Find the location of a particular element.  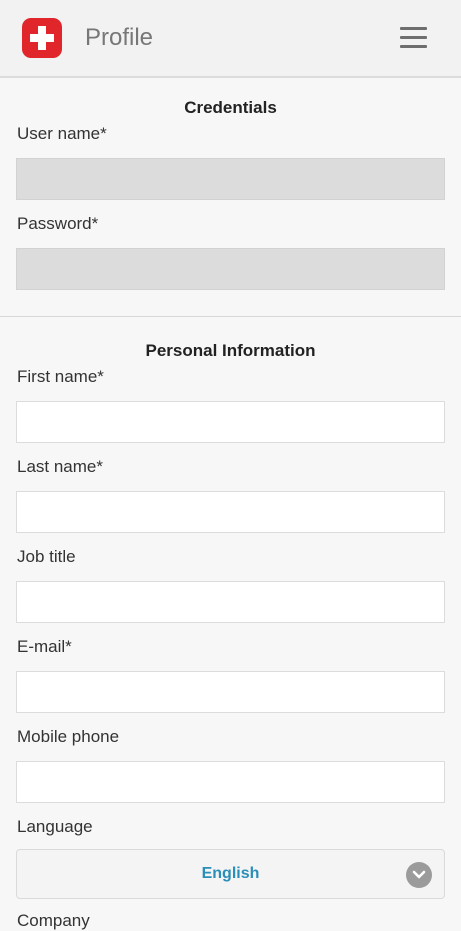

last-name-label: Last name* is located at coordinates (60, 466).